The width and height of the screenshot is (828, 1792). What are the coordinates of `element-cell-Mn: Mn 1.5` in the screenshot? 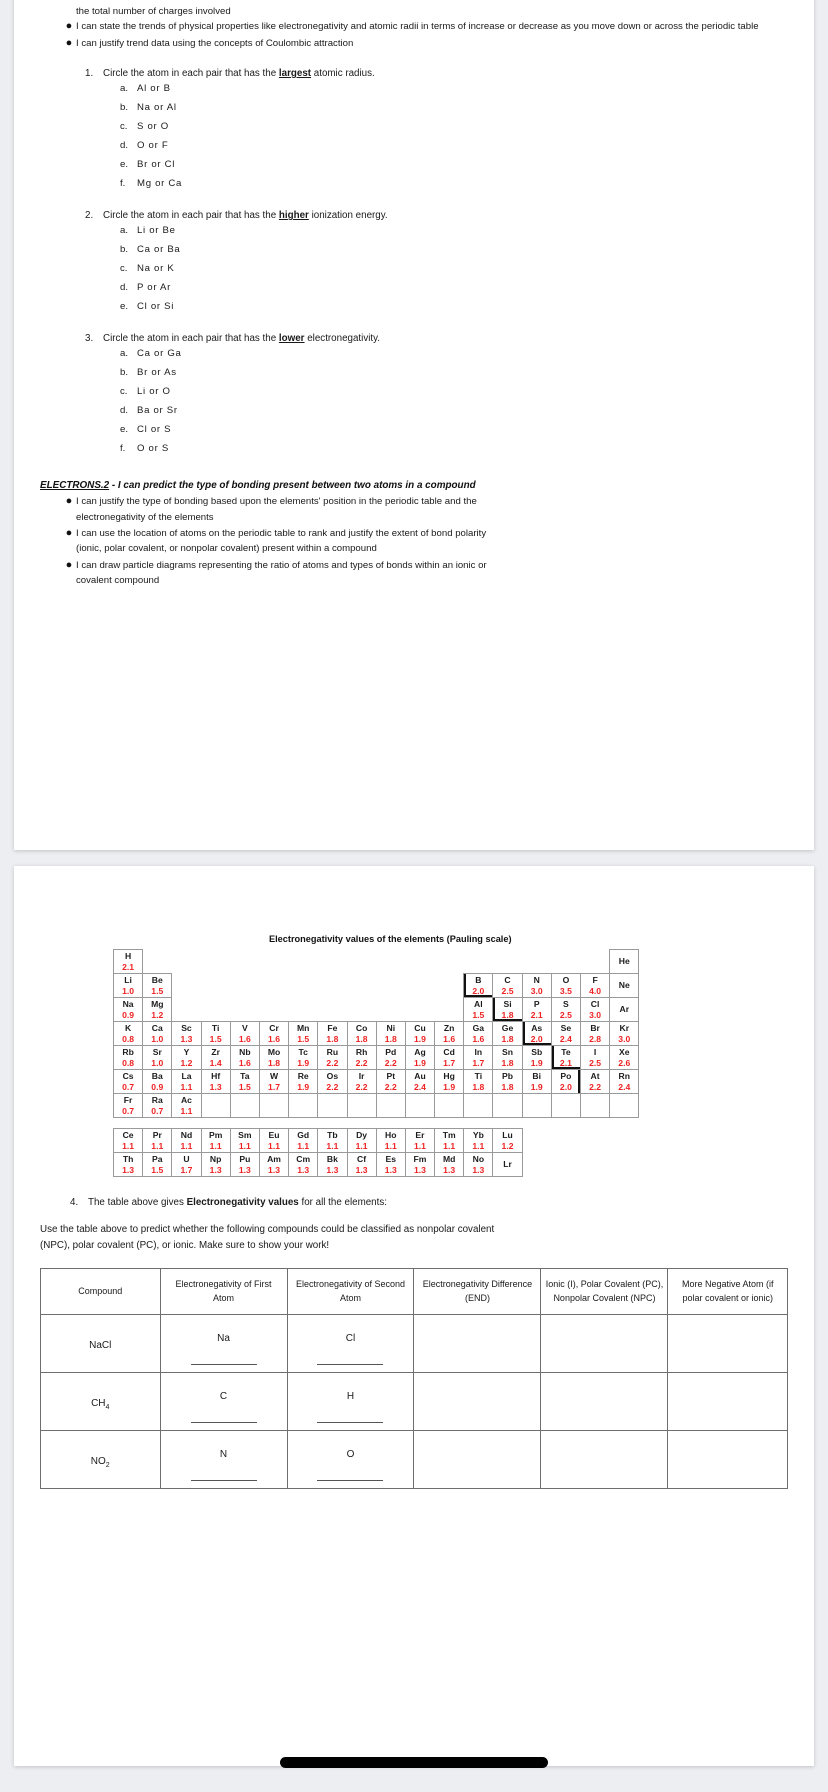 It's located at (303, 1033).